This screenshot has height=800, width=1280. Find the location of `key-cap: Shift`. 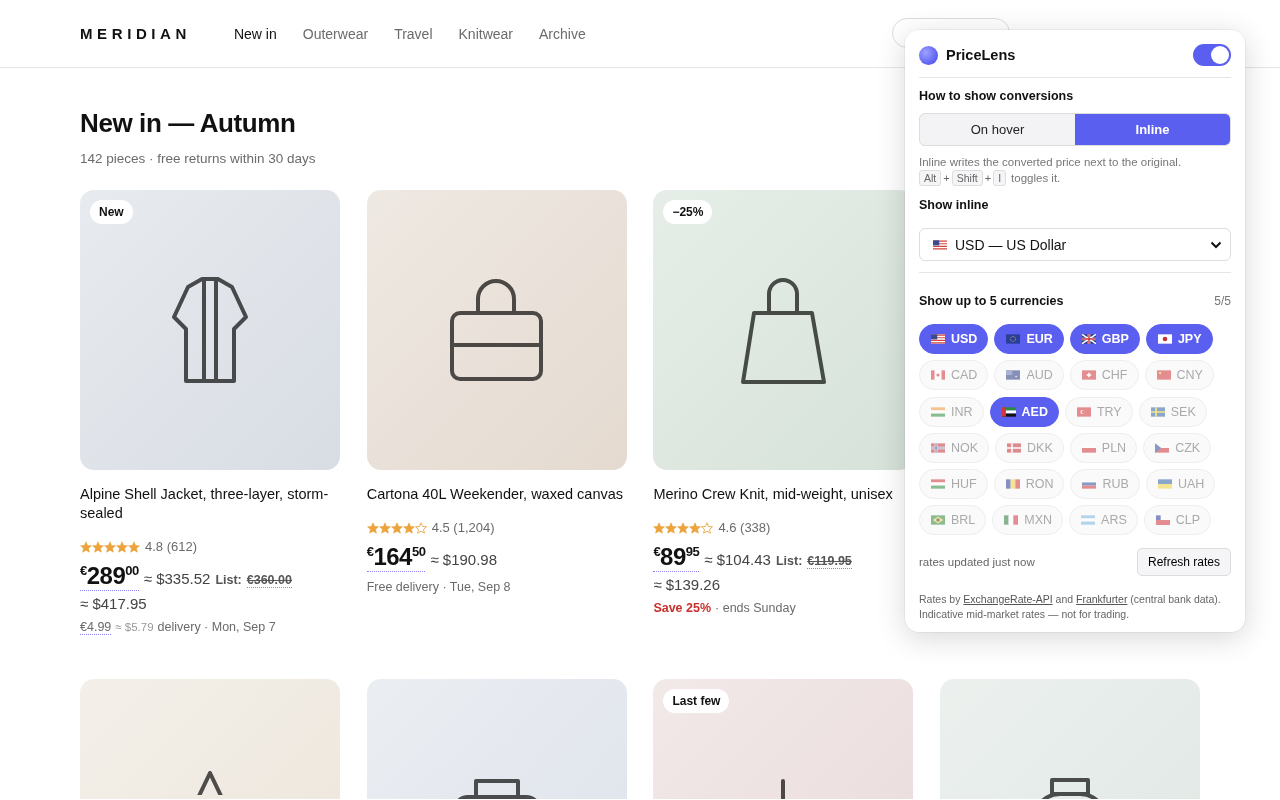

key-cap: Shift is located at coordinates (967, 178).